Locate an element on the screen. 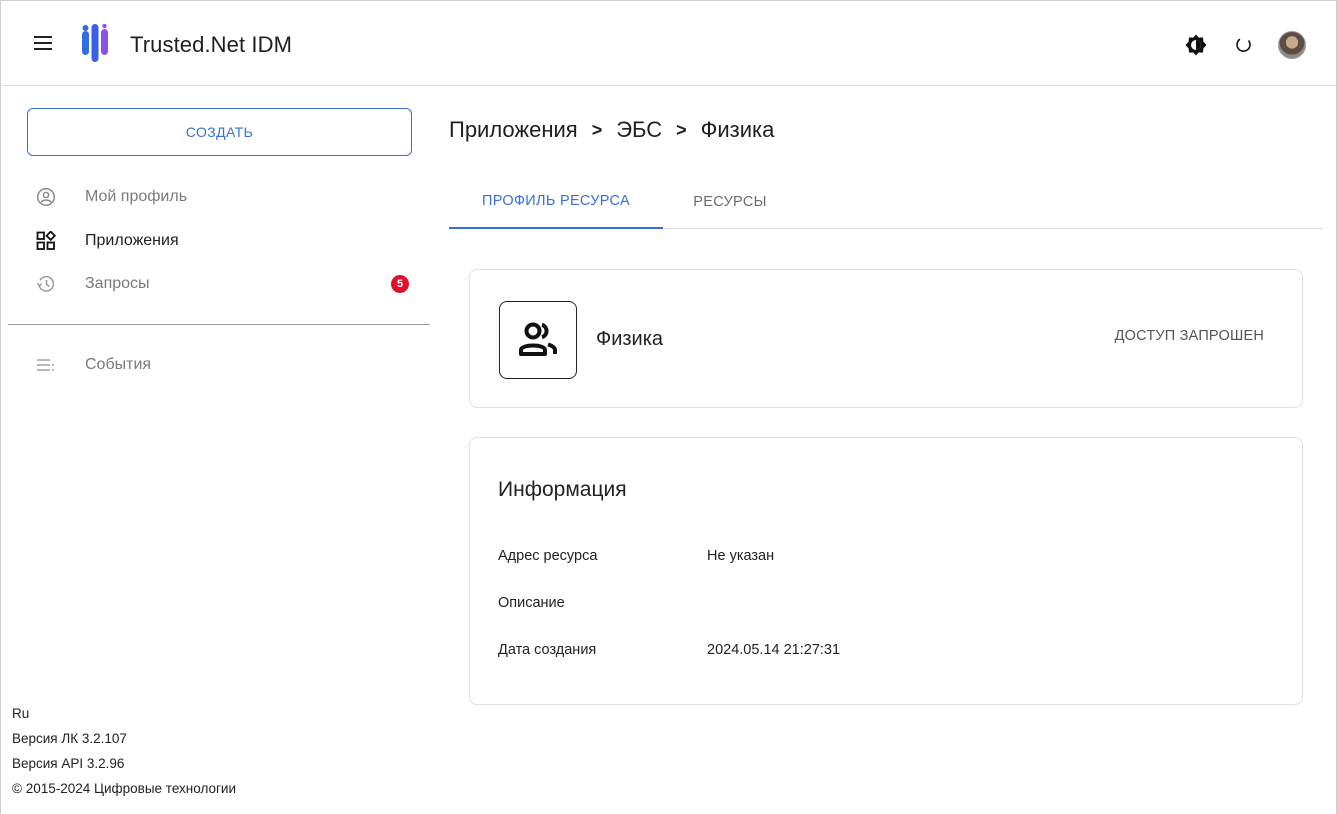  sidebar-item-applications: Приложения is located at coordinates (227, 241).